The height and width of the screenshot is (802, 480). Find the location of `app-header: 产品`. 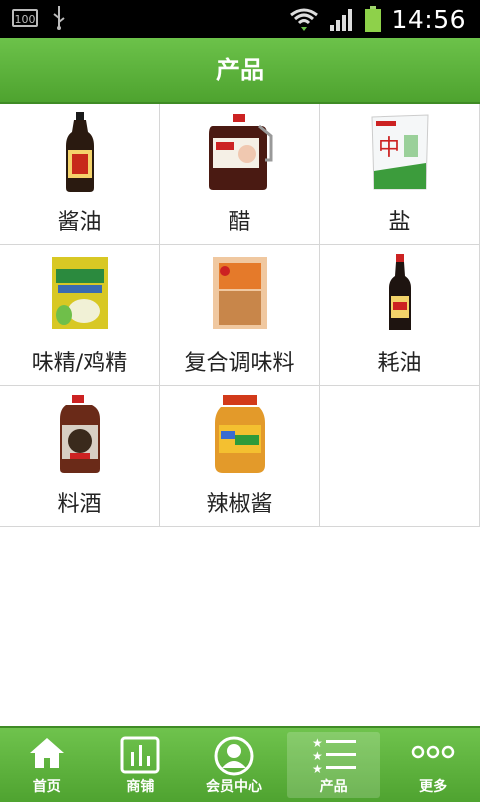

app-header: 产品 is located at coordinates (240, 71).